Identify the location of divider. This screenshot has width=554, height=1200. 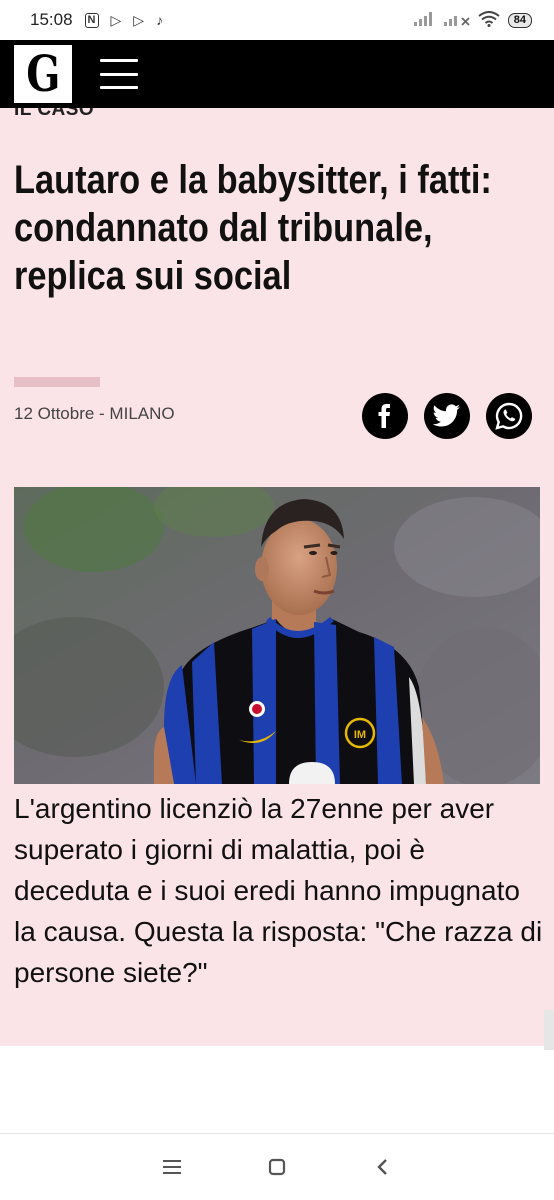
(57, 382).